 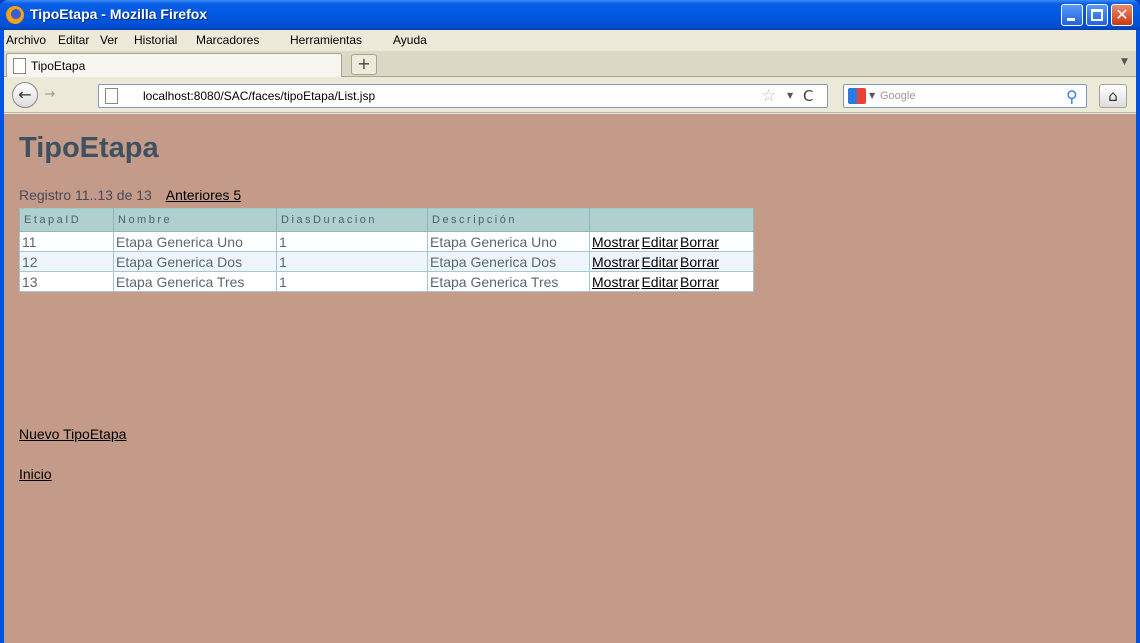 What do you see at coordinates (872, 95) in the screenshot?
I see `search-engine-chevron-icon: ▼` at bounding box center [872, 95].